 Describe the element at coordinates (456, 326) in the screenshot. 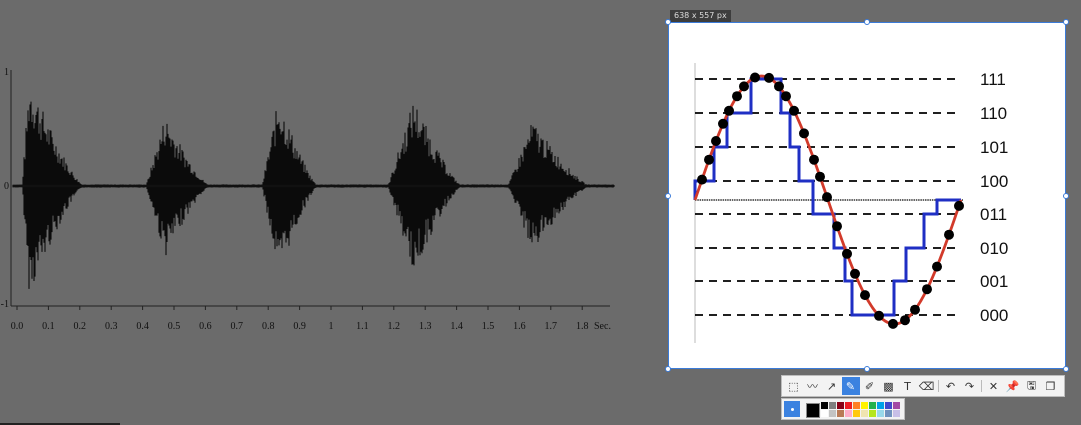

I see `waveform-x-tick: 1.4` at that location.